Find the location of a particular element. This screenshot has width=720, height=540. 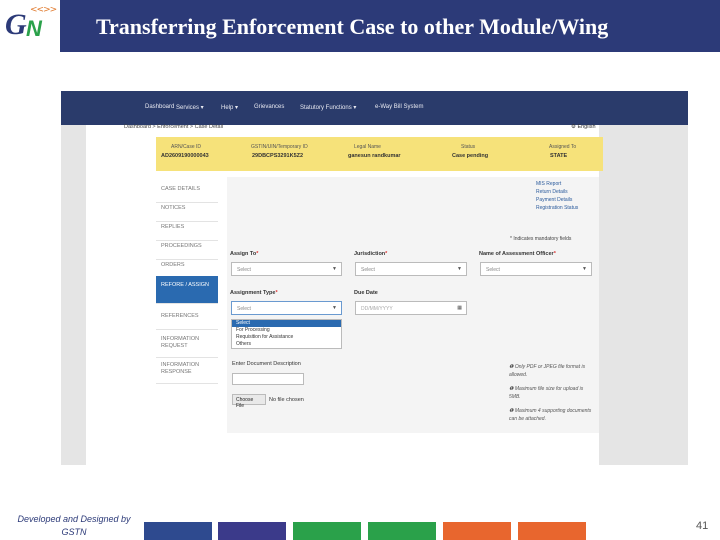

logo-arrows: <<>> is located at coordinates (43, 10).